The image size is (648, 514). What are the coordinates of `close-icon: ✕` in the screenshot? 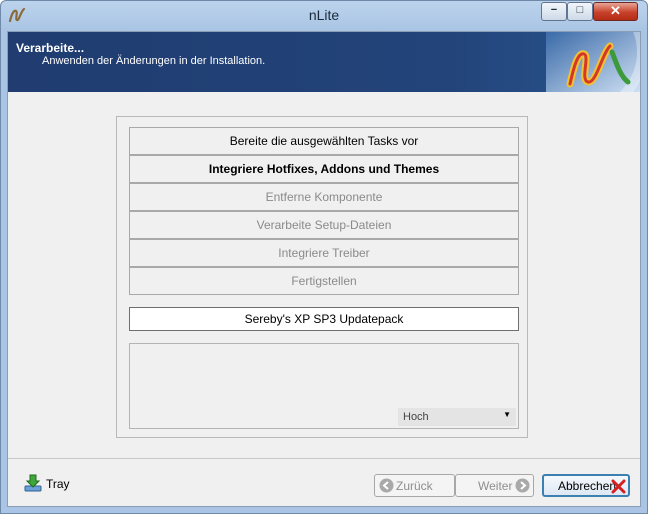 It's located at (615, 10).